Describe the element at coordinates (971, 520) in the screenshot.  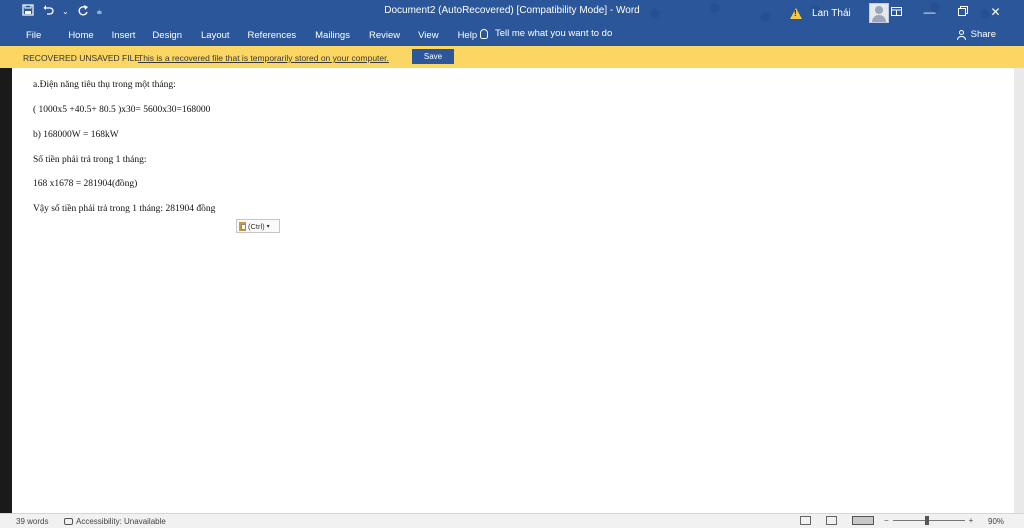
I see `zoom-in-icon: +` at that location.